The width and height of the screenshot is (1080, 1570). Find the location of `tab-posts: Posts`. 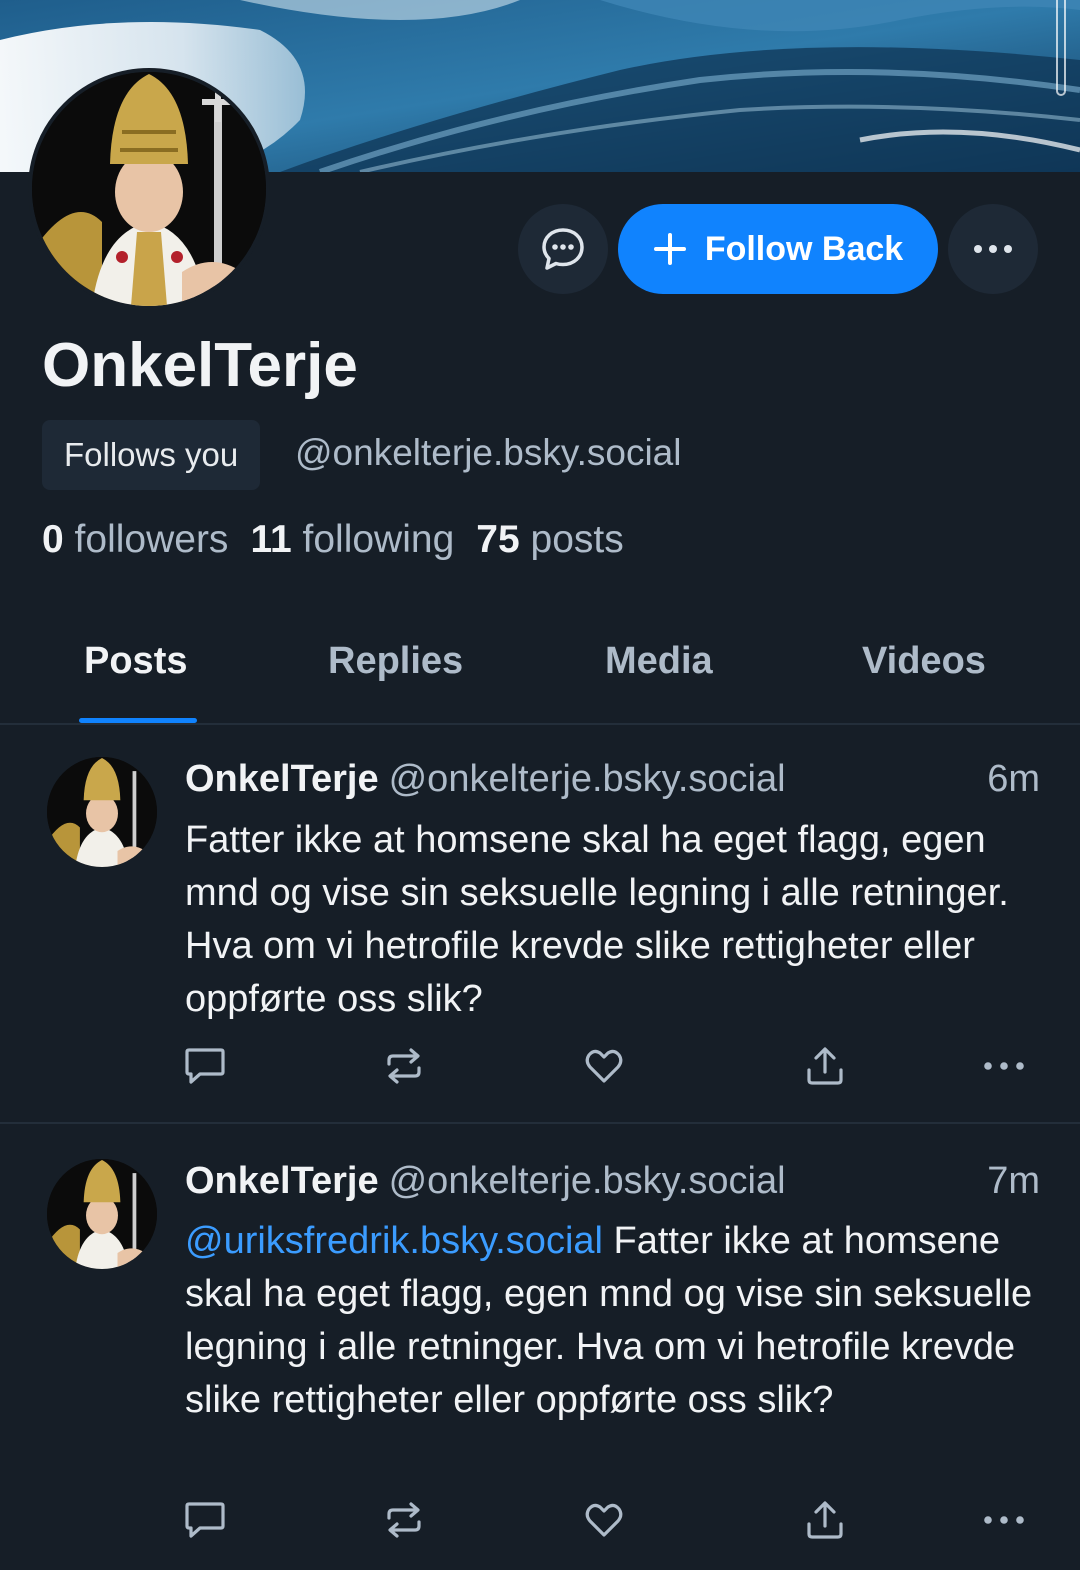

tab-posts: Posts is located at coordinates (135, 661).